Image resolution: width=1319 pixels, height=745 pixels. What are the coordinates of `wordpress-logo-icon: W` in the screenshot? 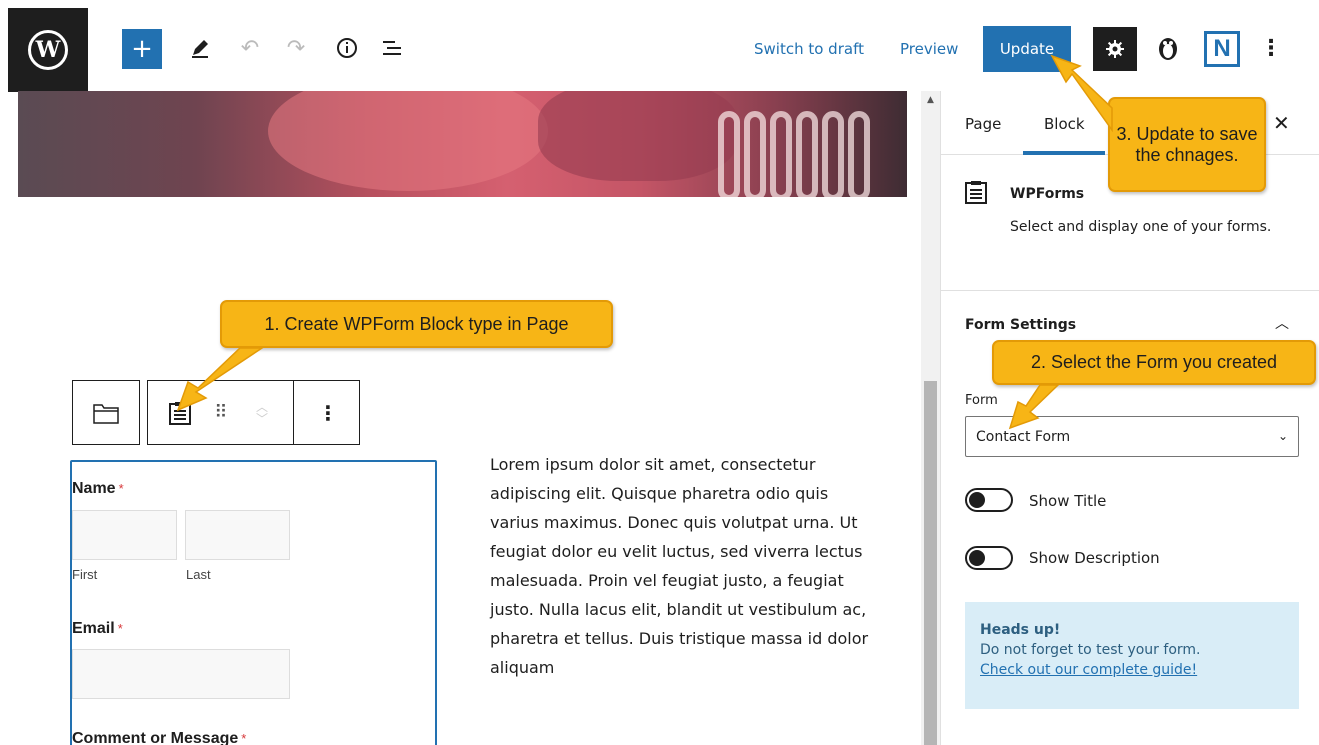 It's located at (48, 50).